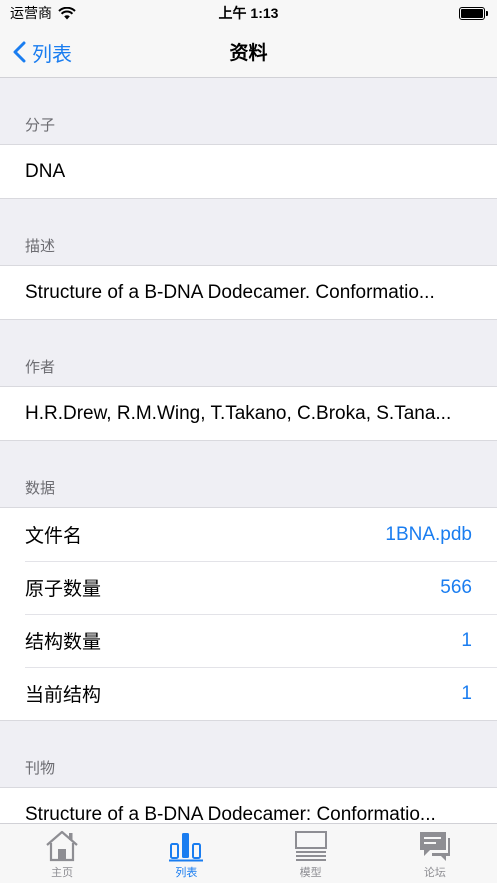 This screenshot has width=497, height=883. Describe the element at coordinates (456, 587) in the screenshot. I see `atom-count-value: 566` at that location.